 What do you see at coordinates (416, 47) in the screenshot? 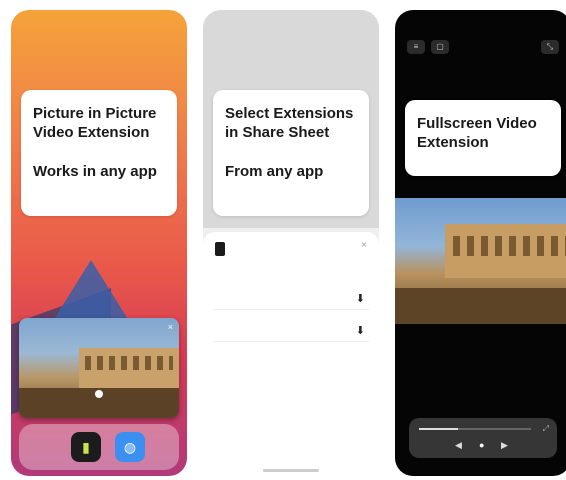
I see `menu-icon: ≡` at bounding box center [416, 47].